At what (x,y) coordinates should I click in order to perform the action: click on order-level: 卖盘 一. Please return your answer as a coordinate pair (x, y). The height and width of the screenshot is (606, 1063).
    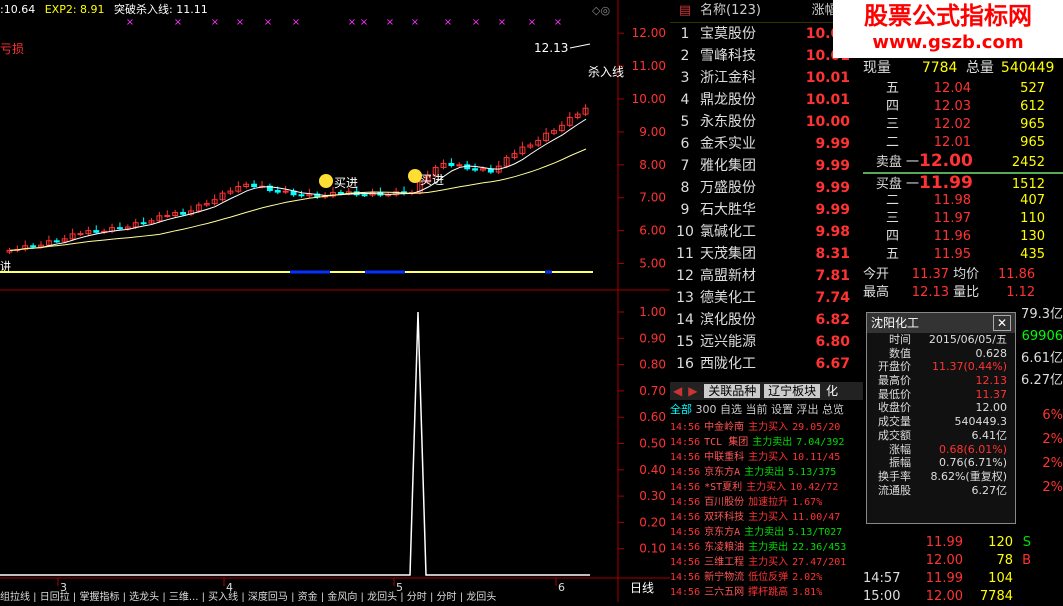
    Looking at the image, I should click on (897, 162).